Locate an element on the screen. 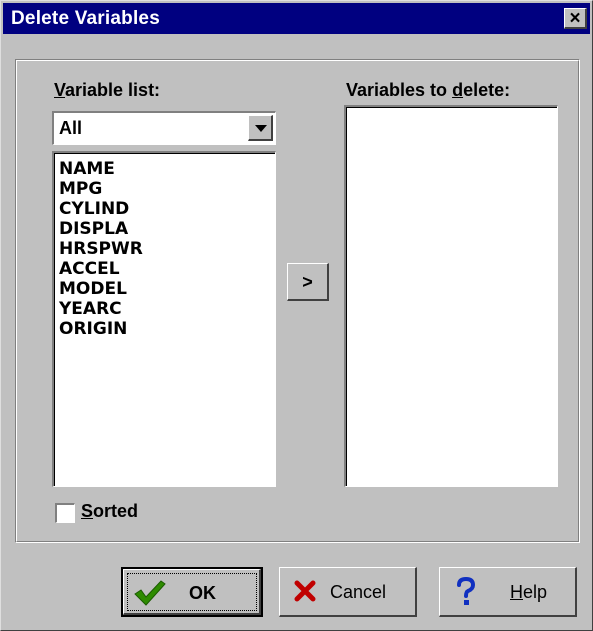 This screenshot has height=631, width=593. title-bar: Delete Variables × is located at coordinates (296, 18).